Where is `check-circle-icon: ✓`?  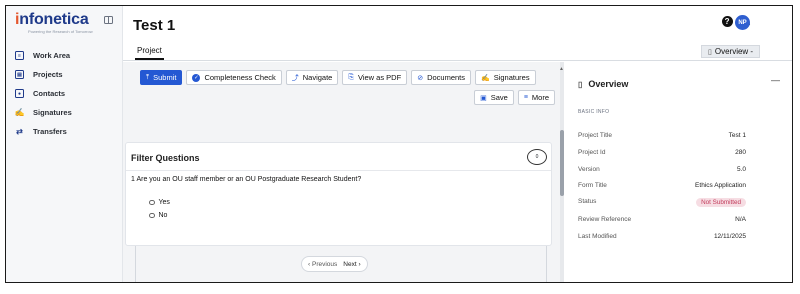 check-circle-icon: ✓ is located at coordinates (196, 77).